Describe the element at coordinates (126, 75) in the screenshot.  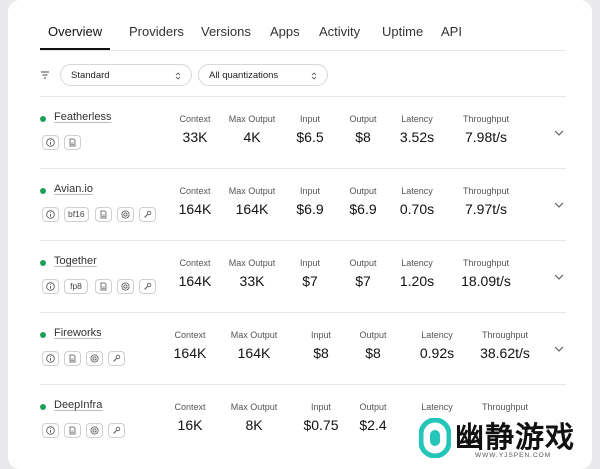
I see `sort-select: Standard` at that location.